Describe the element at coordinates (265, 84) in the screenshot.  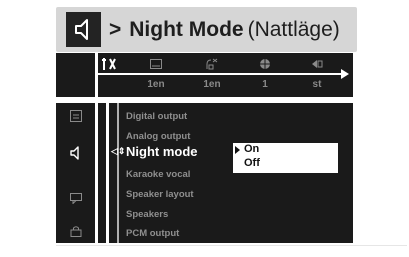
I see `angle-value: 1` at that location.